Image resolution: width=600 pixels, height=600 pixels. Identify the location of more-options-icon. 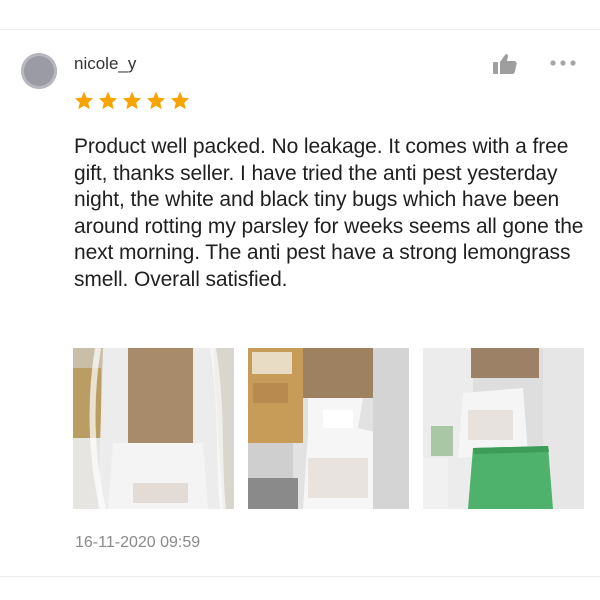
(563, 63).